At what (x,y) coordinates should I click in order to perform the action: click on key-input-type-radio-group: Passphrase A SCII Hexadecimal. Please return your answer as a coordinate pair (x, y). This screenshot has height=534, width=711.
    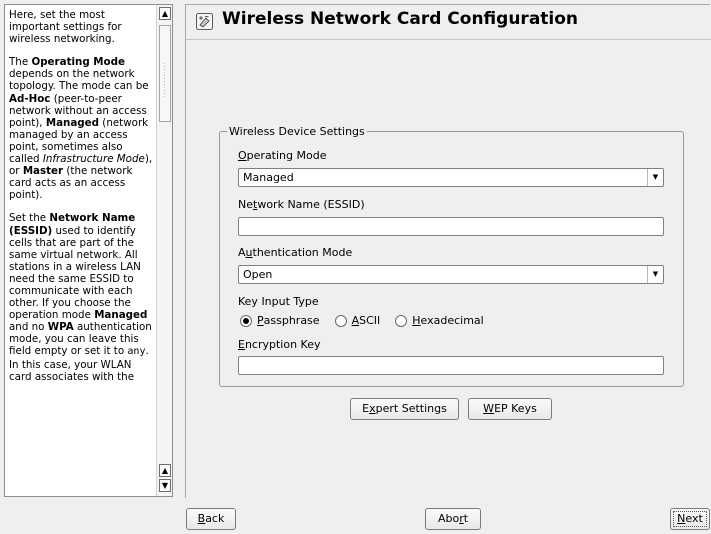
    Looking at the image, I should click on (369, 320).